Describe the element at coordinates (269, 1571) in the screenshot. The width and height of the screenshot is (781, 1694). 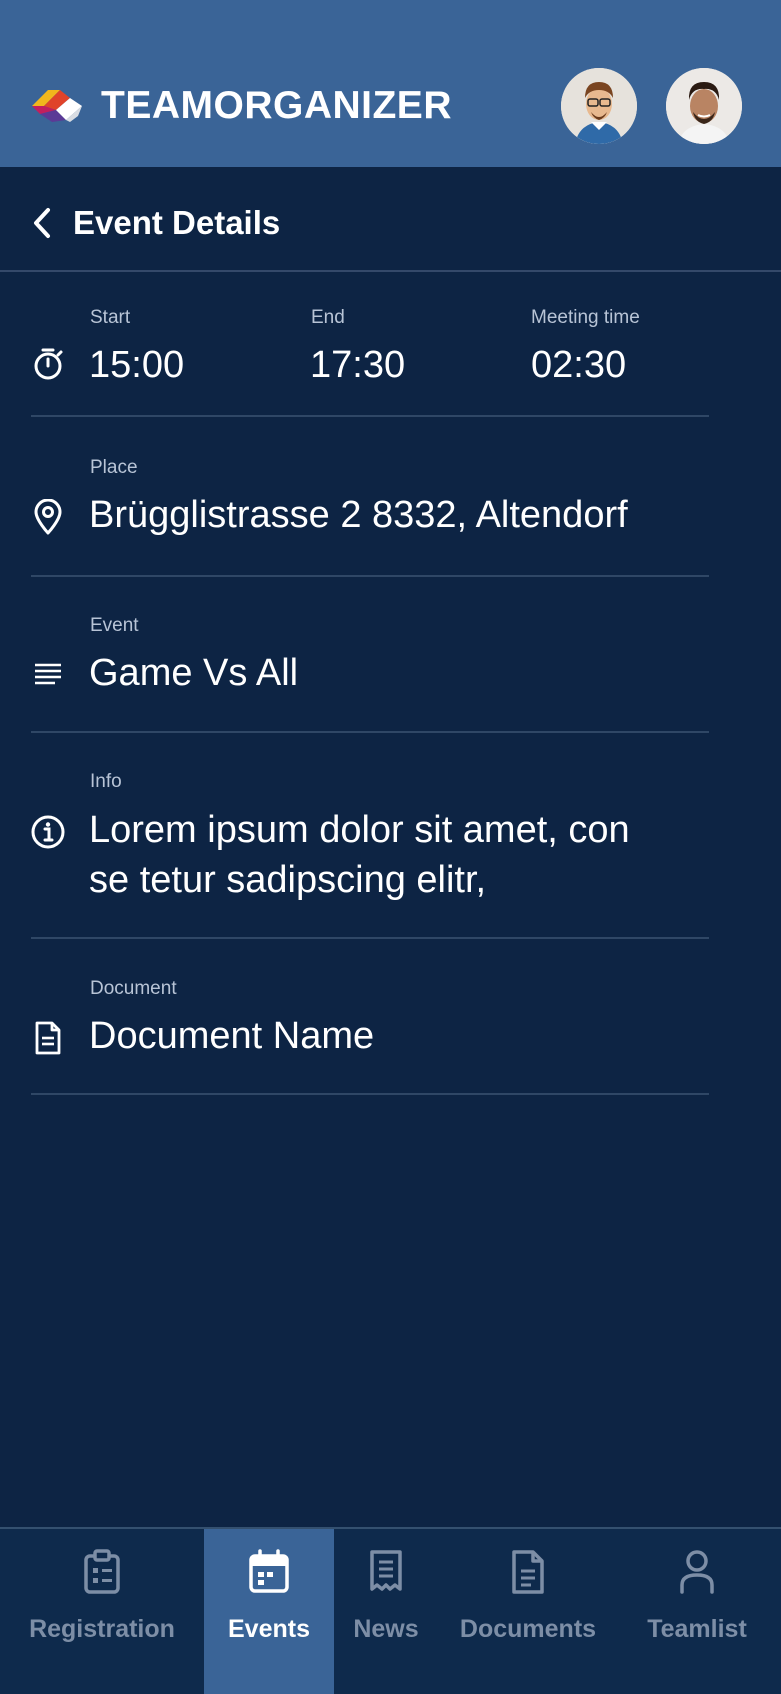
I see `calendar-icon` at that location.